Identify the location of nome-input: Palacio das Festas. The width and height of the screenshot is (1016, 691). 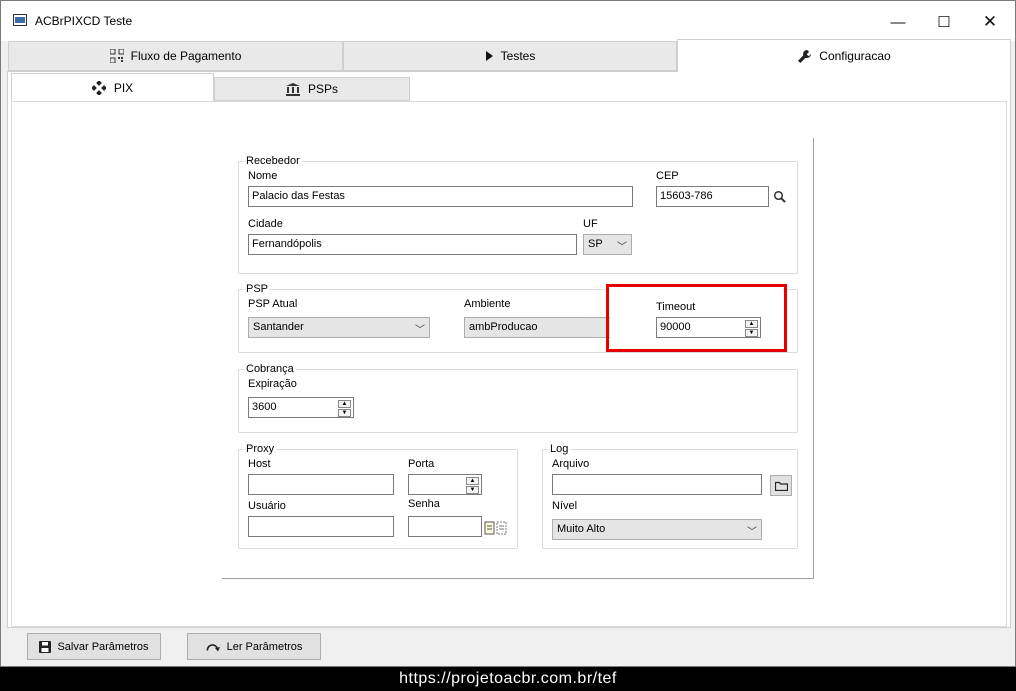
(440, 196).